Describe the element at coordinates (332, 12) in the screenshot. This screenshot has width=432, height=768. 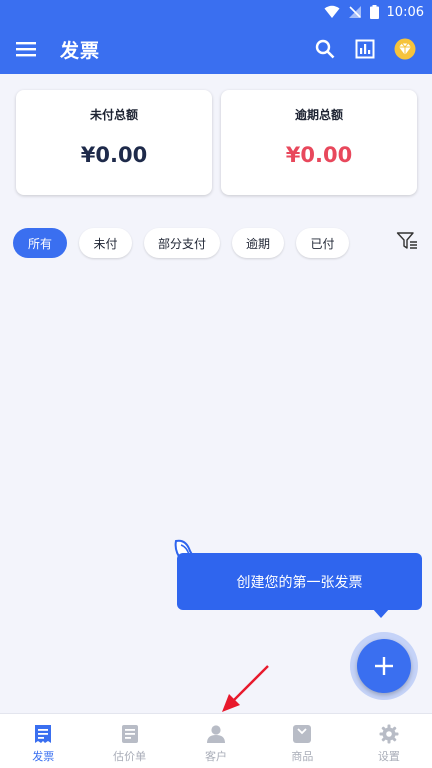
I see `wifi-icon` at that location.